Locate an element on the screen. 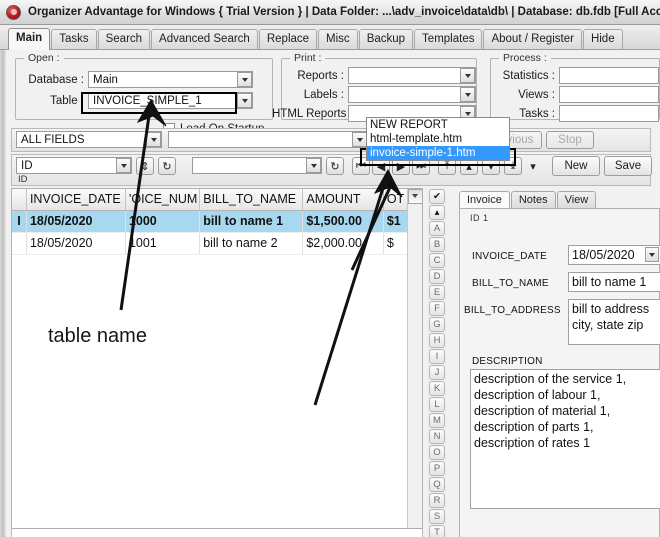 The image size is (660, 537). chevron-down-icon: ▾ is located at coordinates (533, 166).